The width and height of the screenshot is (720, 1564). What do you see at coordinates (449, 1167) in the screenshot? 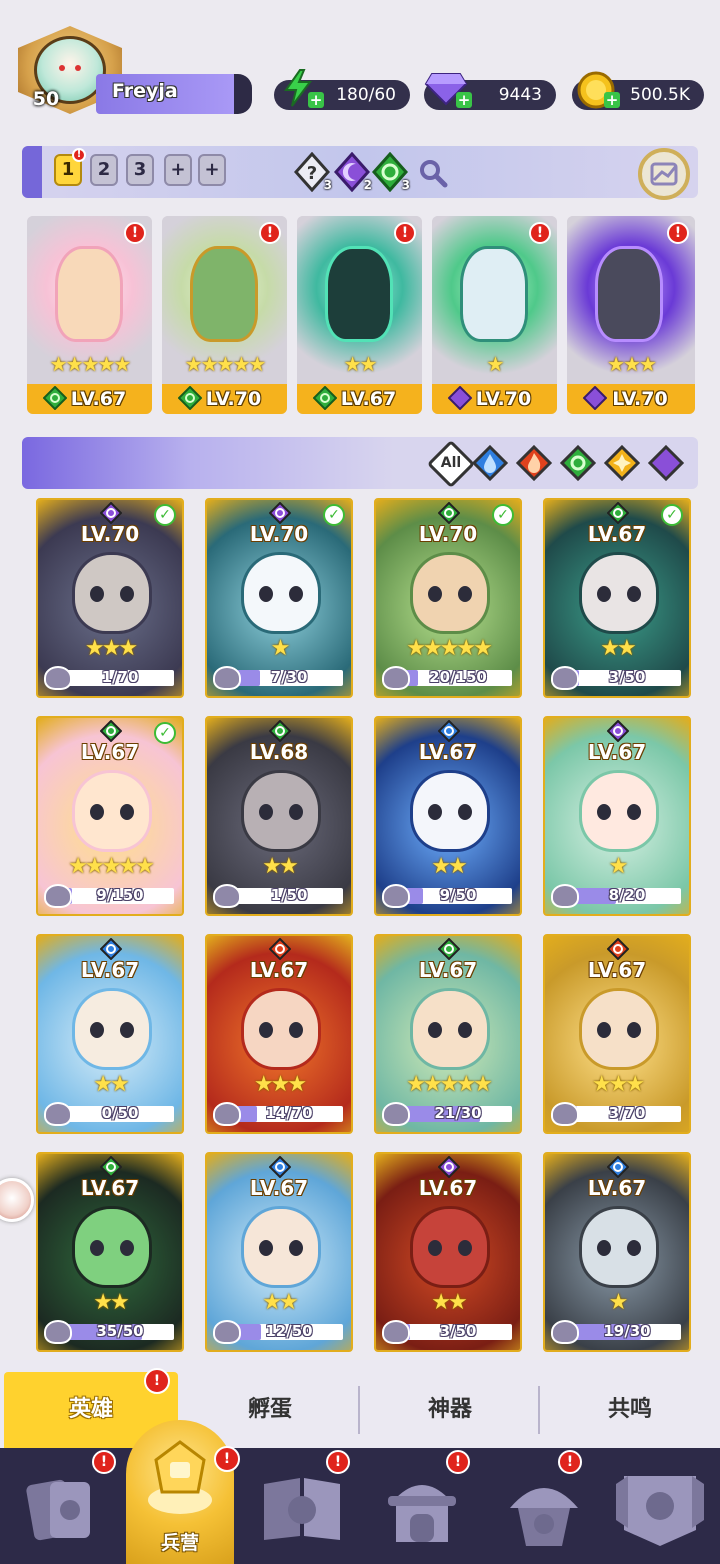
I see `dark-element-icon` at bounding box center [449, 1167].